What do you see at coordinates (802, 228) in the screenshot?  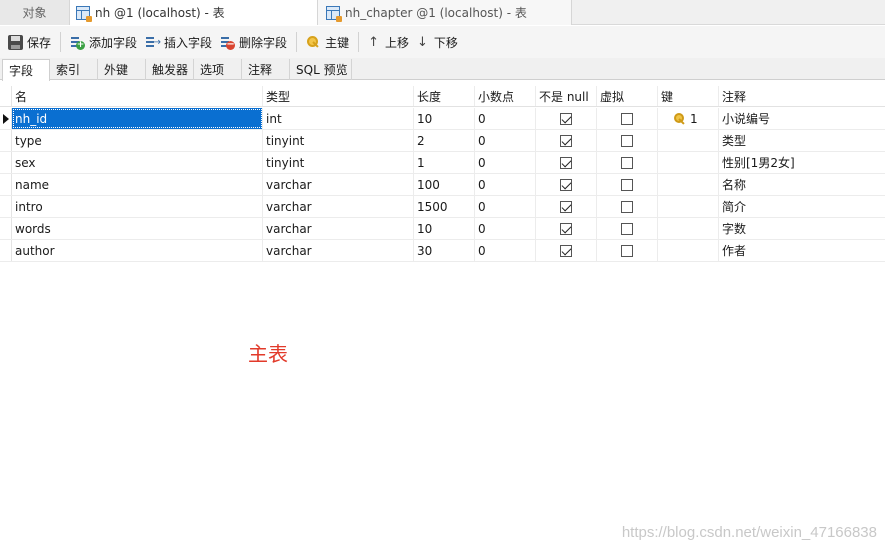 I see `field-comment-cell: 字数` at bounding box center [802, 228].